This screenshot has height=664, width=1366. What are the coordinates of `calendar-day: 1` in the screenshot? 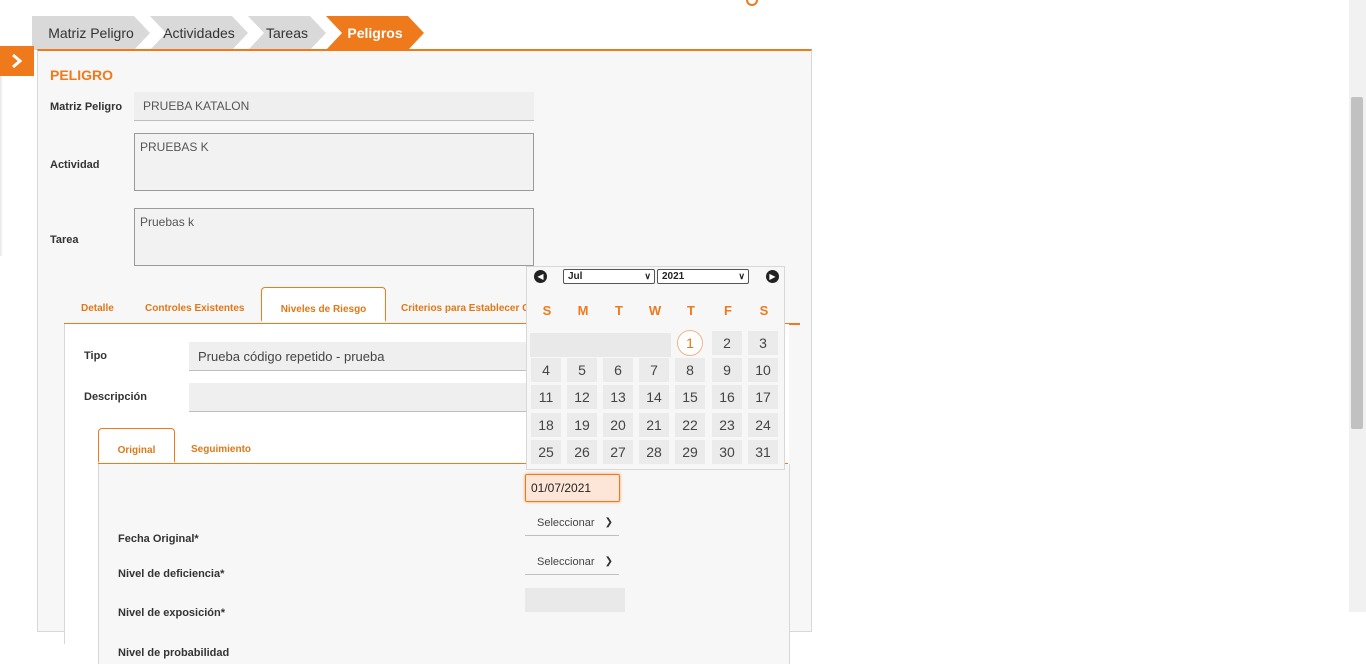 It's located at (690, 343).